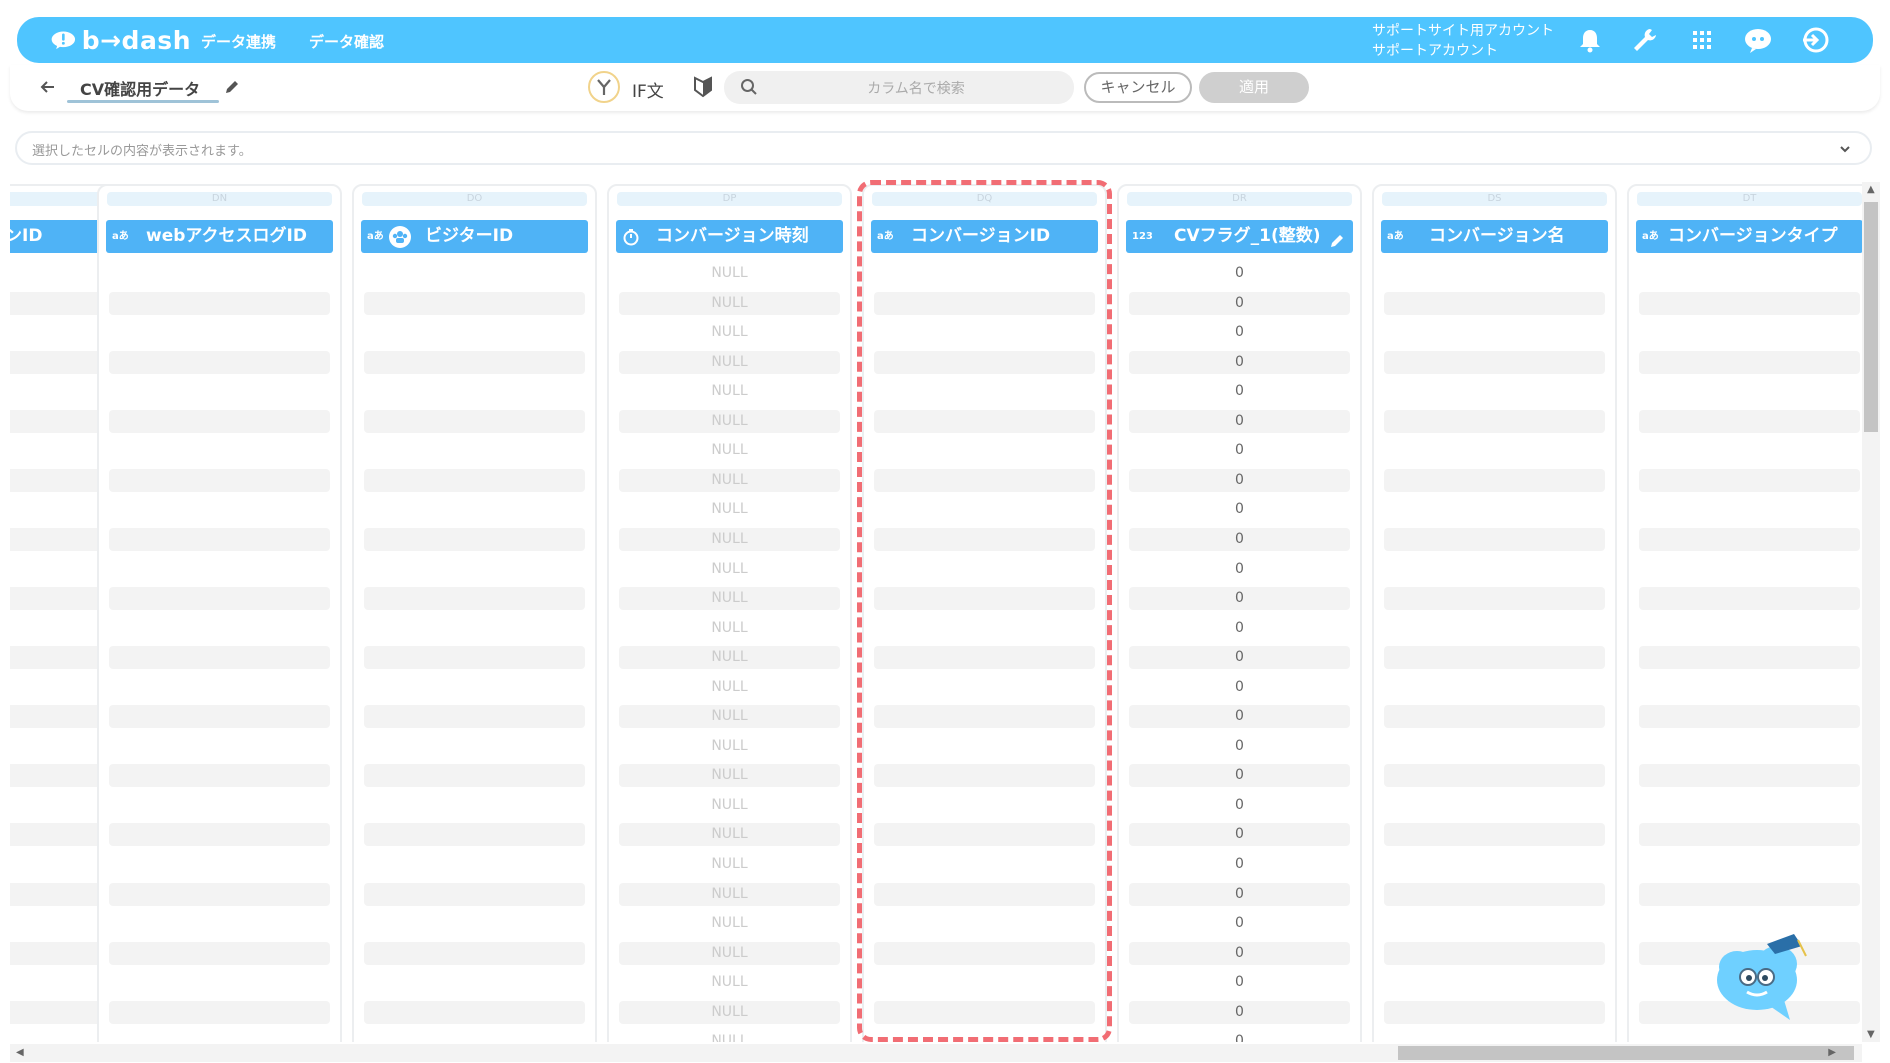  What do you see at coordinates (648, 89) in the screenshot?
I see `if-statement-label: IF文` at bounding box center [648, 89].